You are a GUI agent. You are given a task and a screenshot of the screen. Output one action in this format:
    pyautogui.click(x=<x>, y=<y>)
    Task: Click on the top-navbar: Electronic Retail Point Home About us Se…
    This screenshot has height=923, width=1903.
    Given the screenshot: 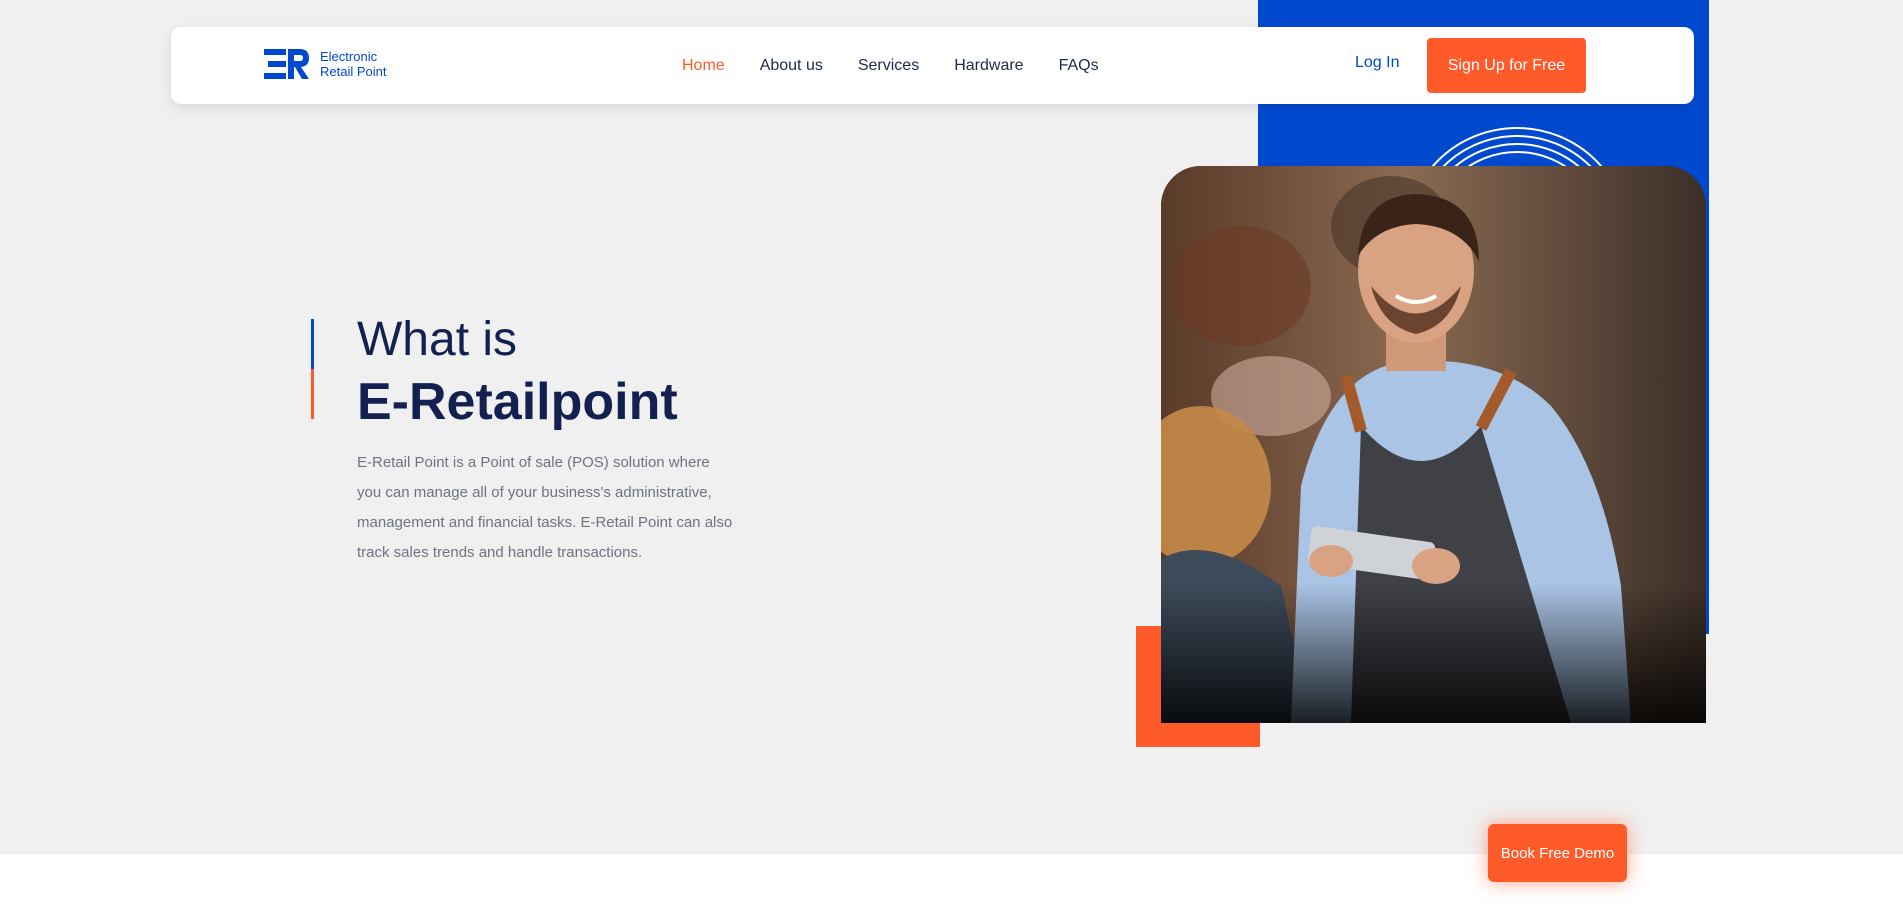 What is the action you would take?
    pyautogui.click(x=932, y=65)
    